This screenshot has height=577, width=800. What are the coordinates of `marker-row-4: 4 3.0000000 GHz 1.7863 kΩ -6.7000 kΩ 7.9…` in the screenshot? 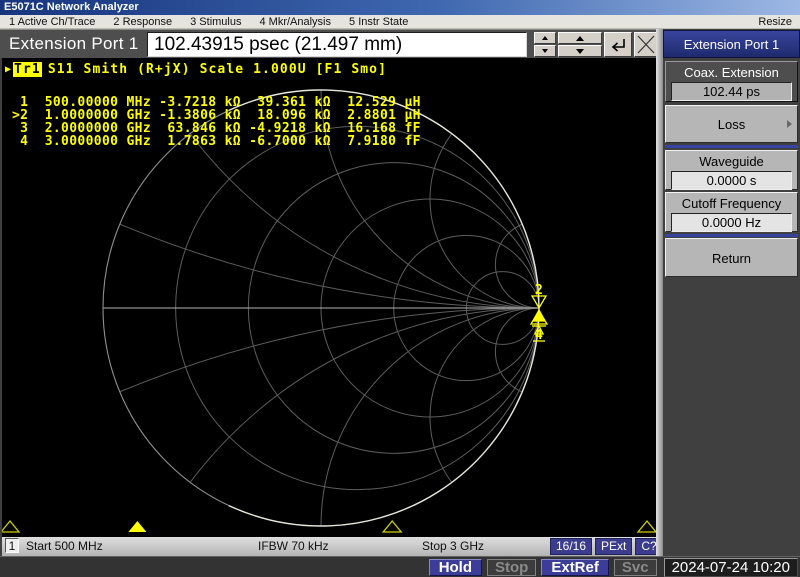 It's located at (216, 141).